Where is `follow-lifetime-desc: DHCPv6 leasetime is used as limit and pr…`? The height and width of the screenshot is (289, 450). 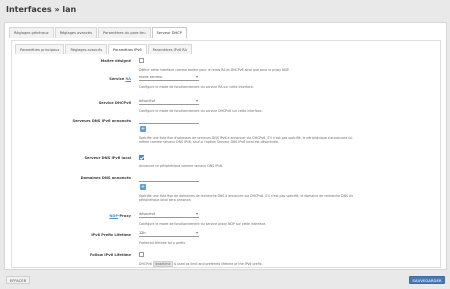 follow-lifetime-desc: DHCPv6 leasetime is used as limit and pr… is located at coordinates (201, 264).